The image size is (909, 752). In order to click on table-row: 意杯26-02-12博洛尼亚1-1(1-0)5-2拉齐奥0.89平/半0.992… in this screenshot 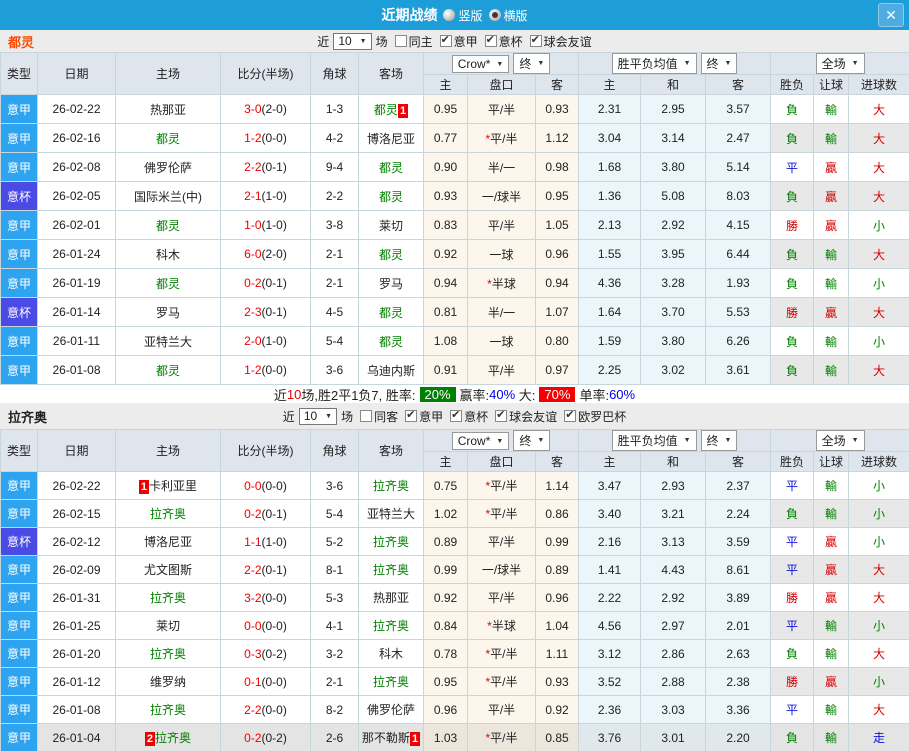, I will do `click(455, 542)`.